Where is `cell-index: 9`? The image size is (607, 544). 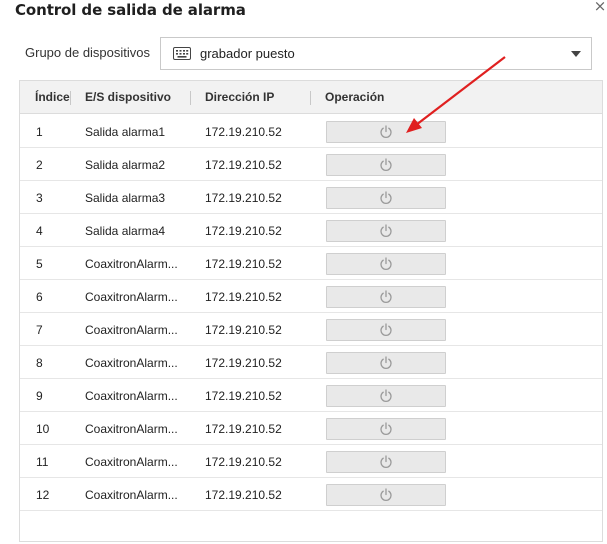 cell-index: 9 is located at coordinates (39, 396).